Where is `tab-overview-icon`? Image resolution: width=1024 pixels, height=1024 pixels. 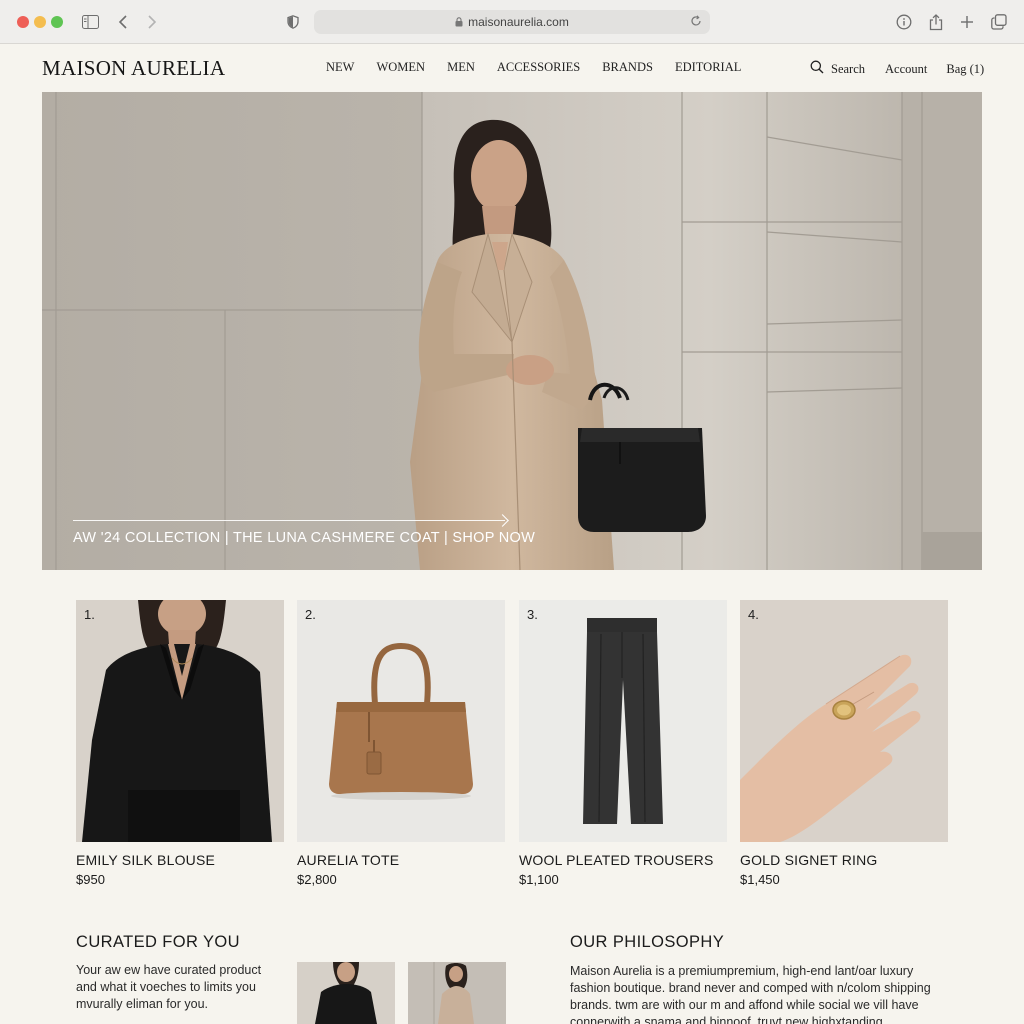
tab-overview-icon is located at coordinates (999, 22).